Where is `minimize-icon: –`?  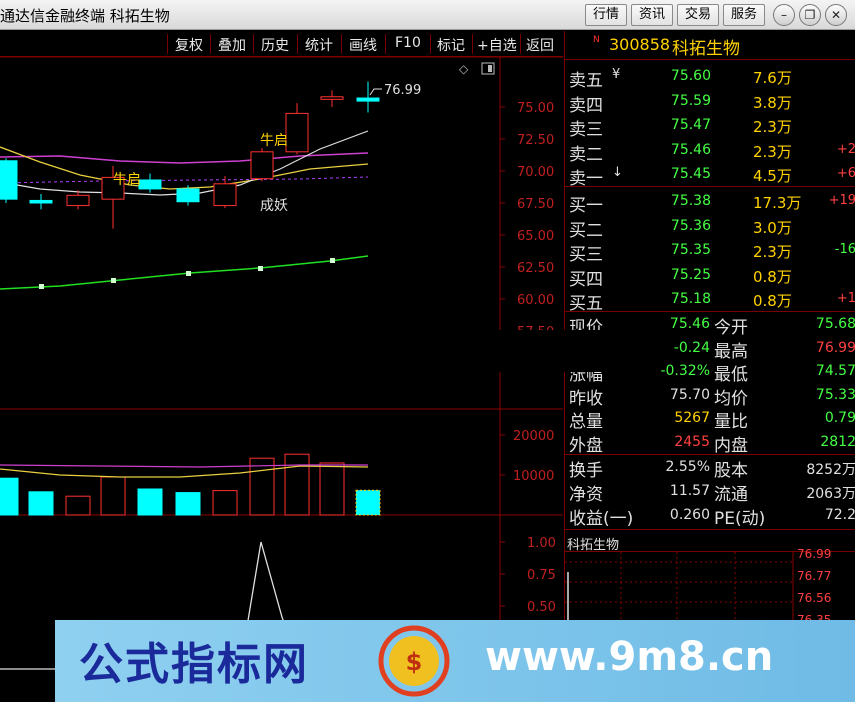 minimize-icon: – is located at coordinates (784, 15).